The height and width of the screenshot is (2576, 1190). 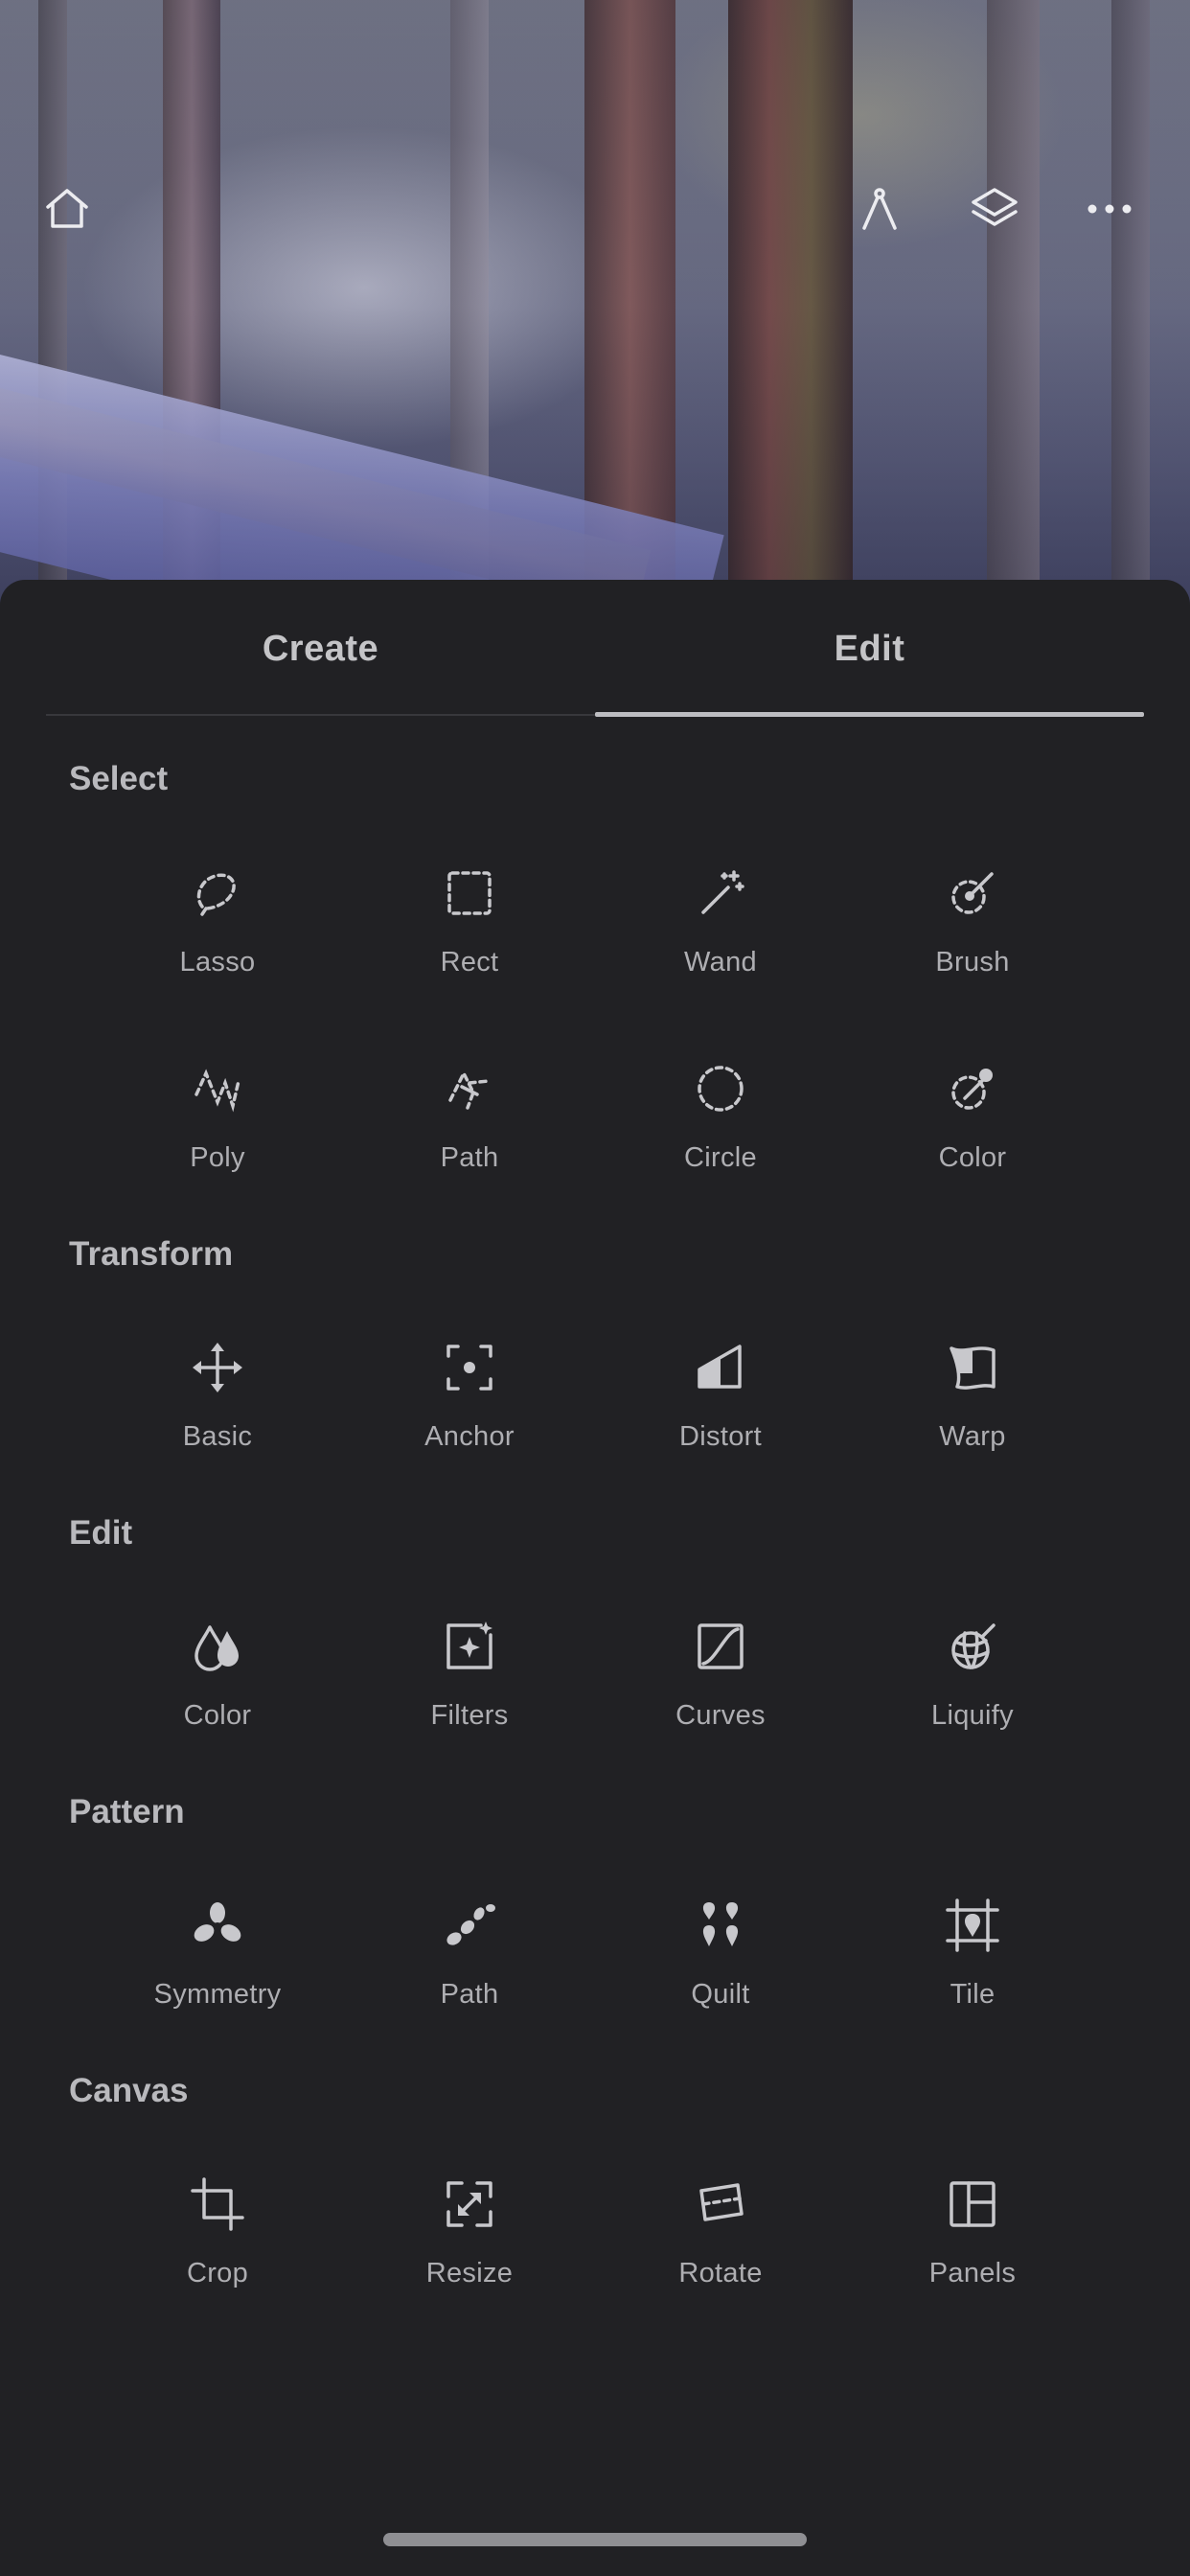 What do you see at coordinates (720, 962) in the screenshot?
I see `tool-label: Wand` at bounding box center [720, 962].